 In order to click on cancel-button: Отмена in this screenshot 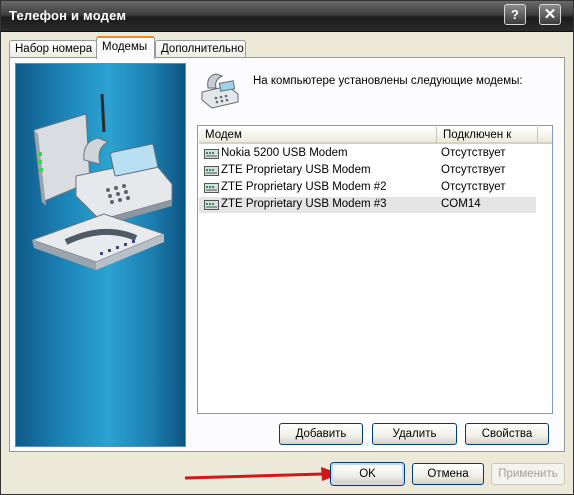, I will do `click(448, 474)`.